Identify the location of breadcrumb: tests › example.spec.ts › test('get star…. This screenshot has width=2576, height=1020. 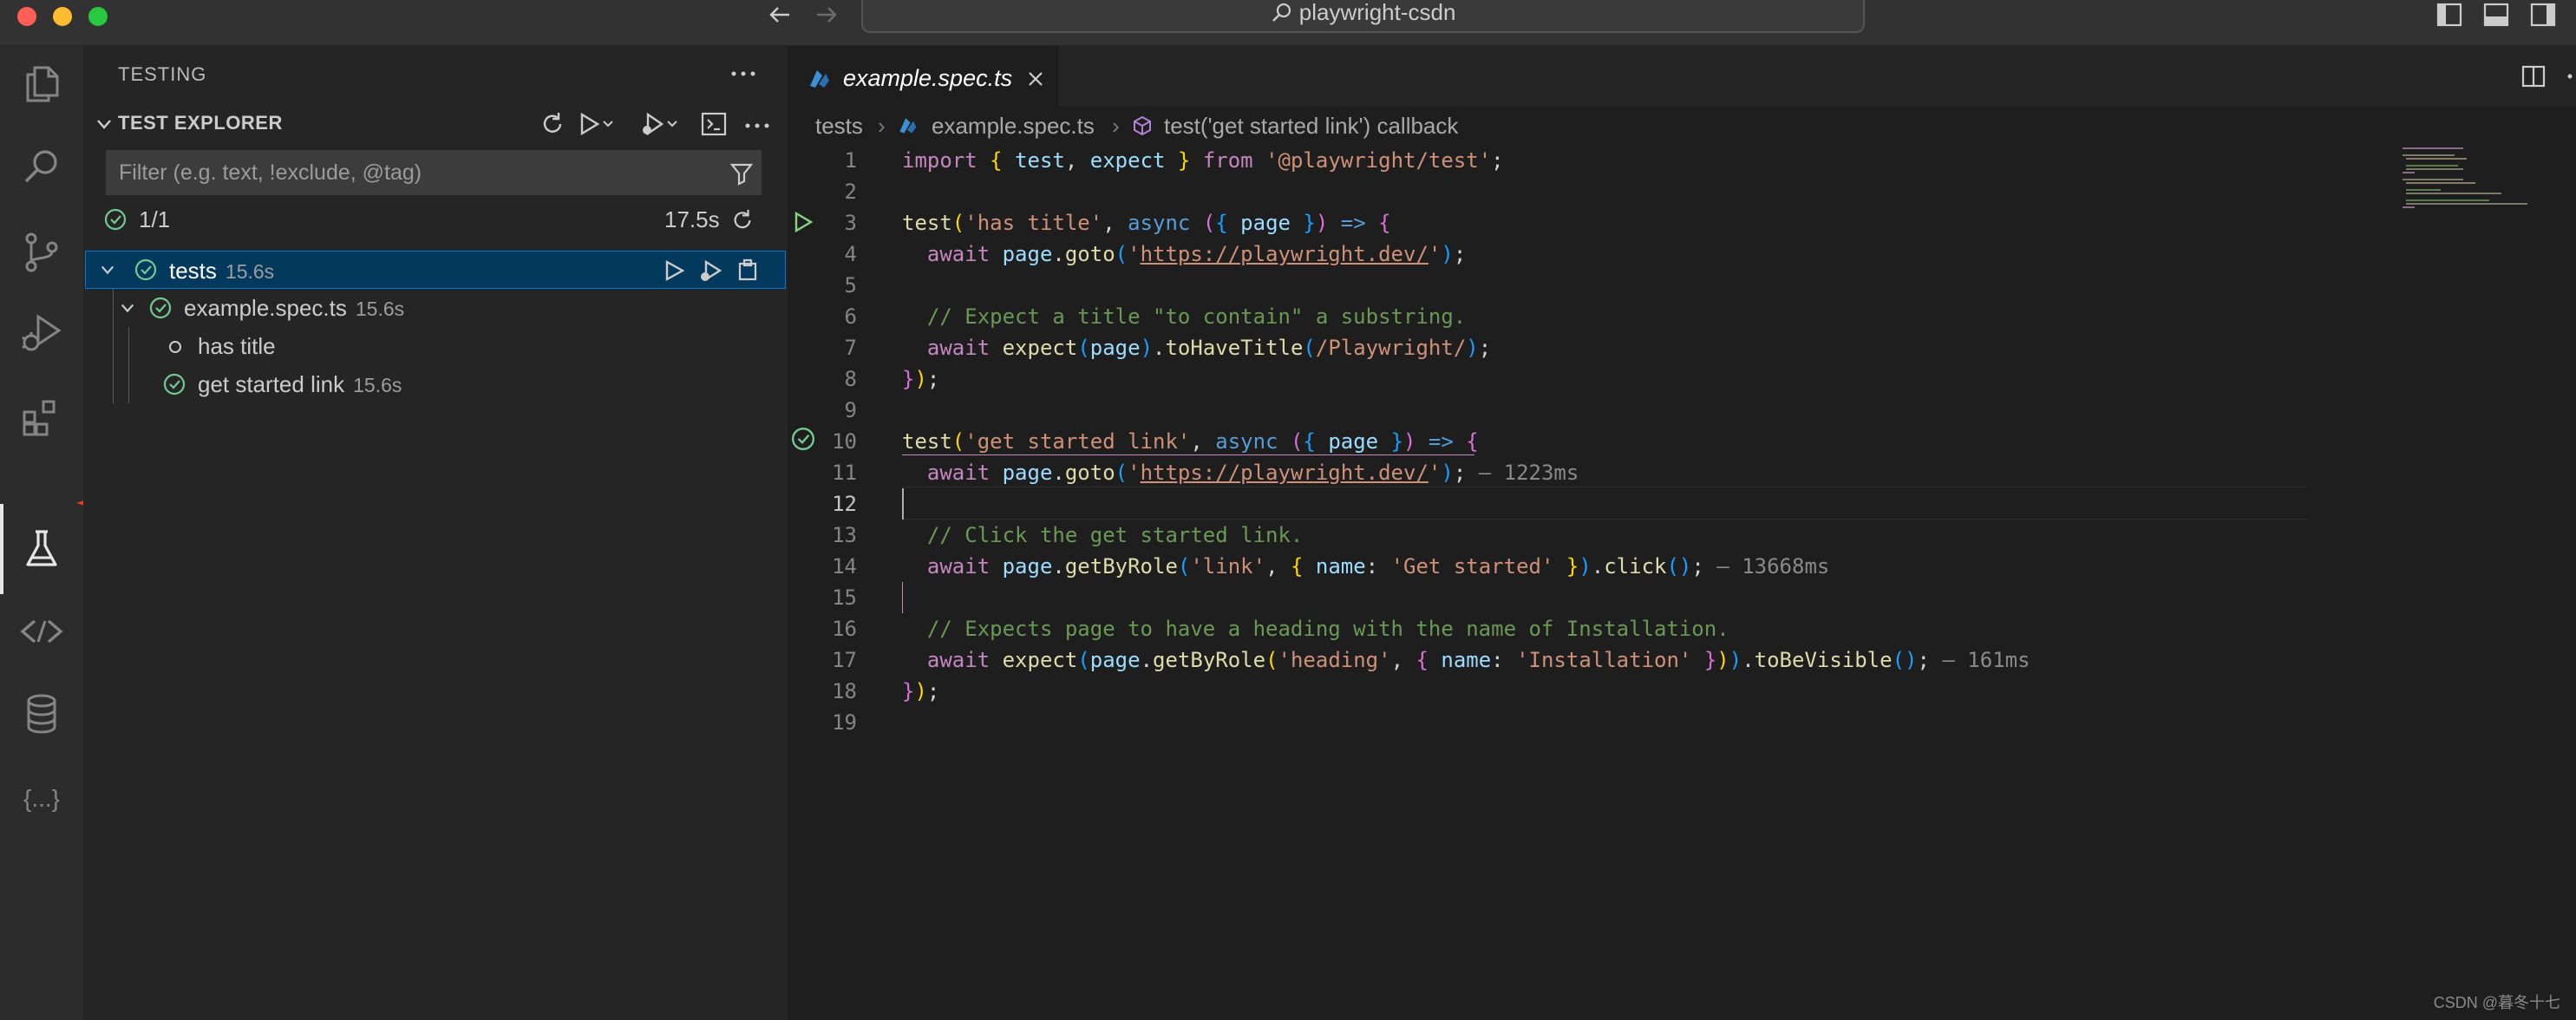
(1682, 126).